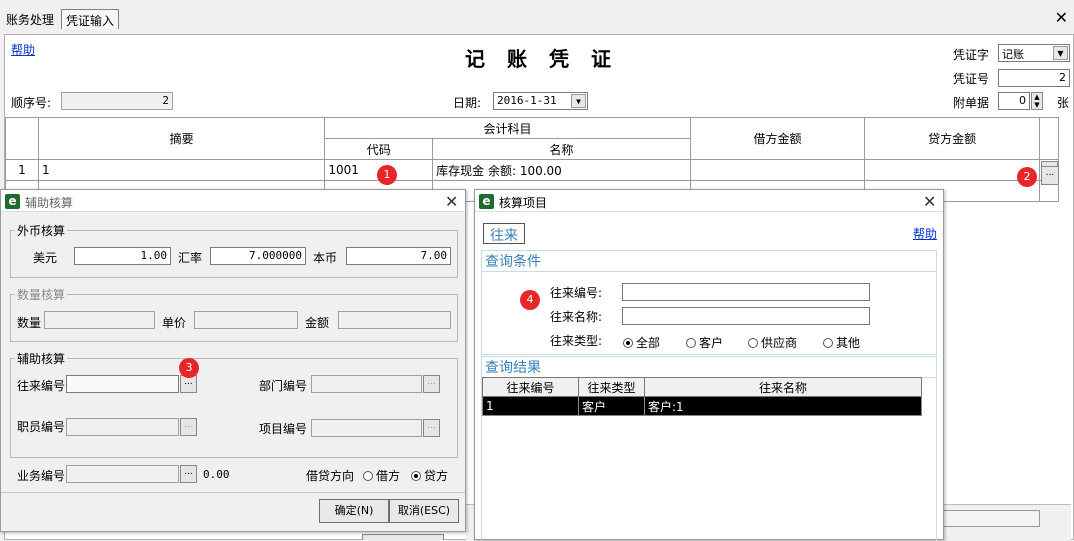  Describe the element at coordinates (925, 233) in the screenshot. I see `lookup-help-link: 帮助` at that location.